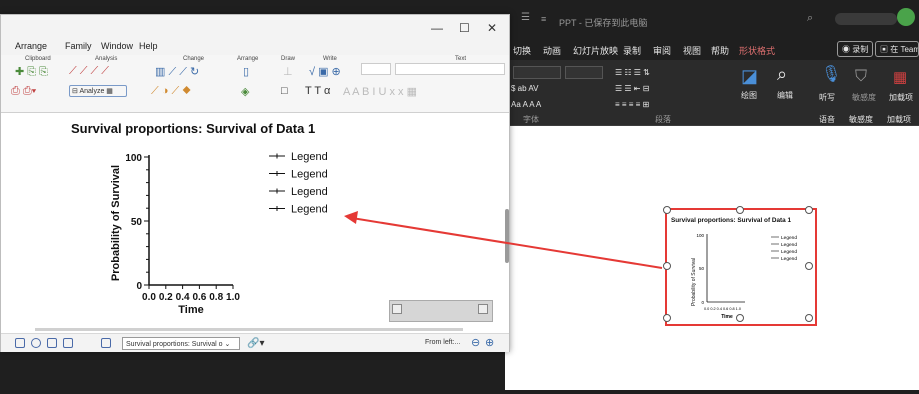 The width and height of the screenshot is (919, 394). Describe the element at coordinates (507, 243) in the screenshot. I see `arrow-line` at that location.